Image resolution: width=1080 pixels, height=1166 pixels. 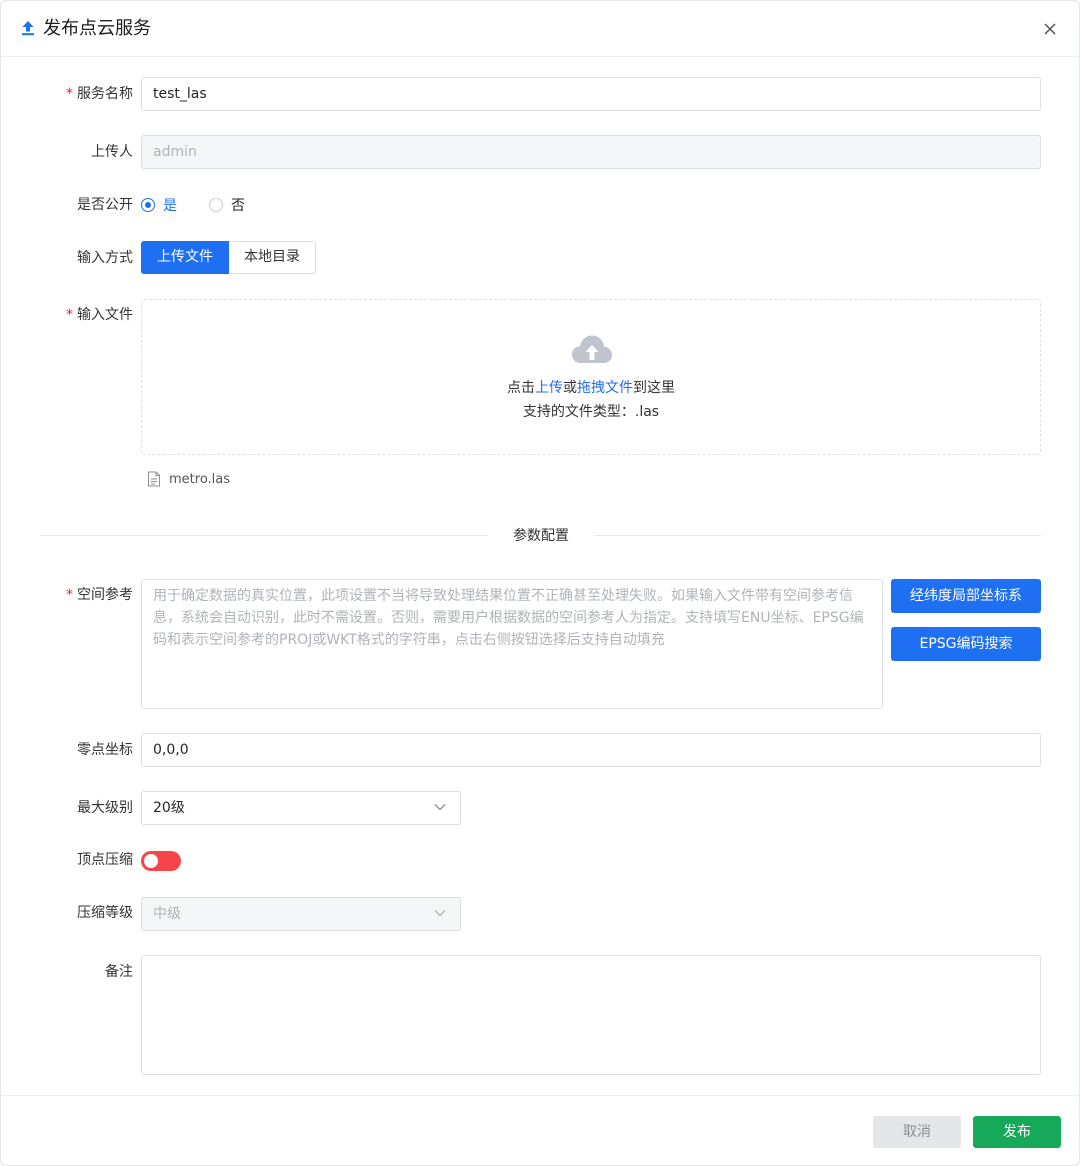 I want to click on dialog-header: 发布点云服务, so click(x=540, y=29).